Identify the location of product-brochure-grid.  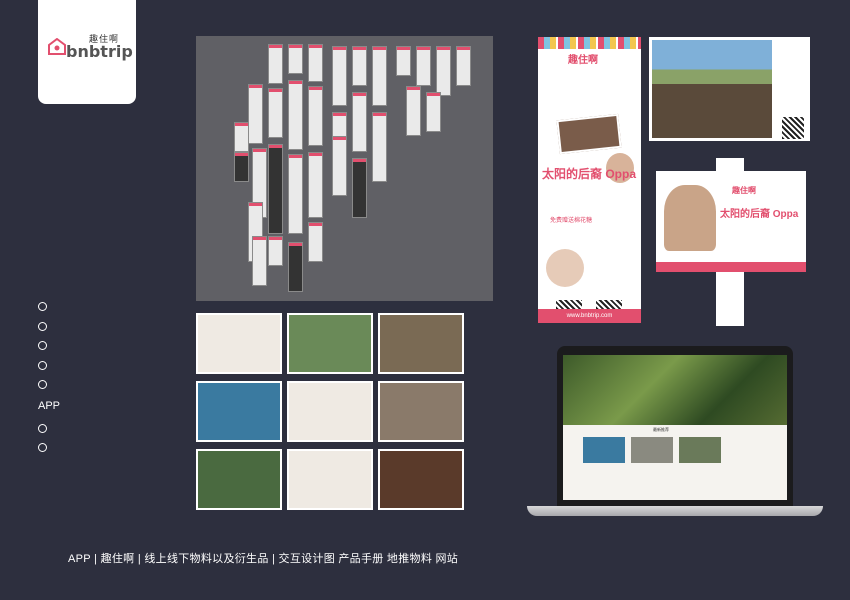
(331, 412).